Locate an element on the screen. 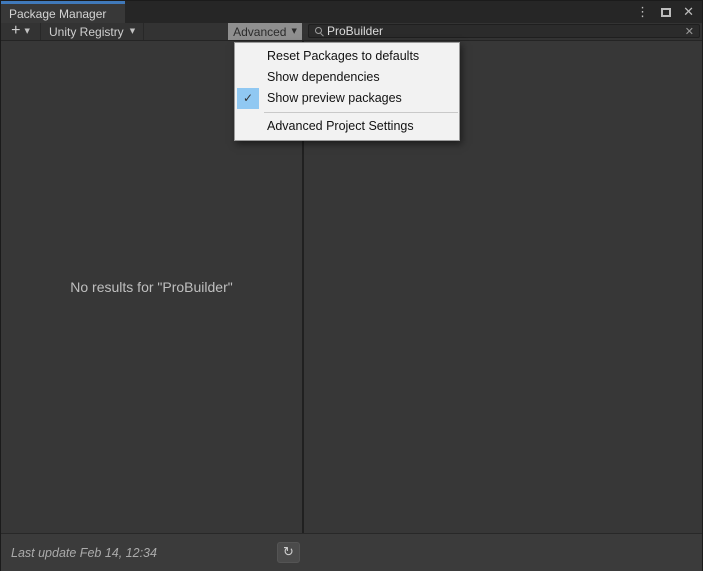  add-package-button: + ▼ is located at coordinates (21, 30).